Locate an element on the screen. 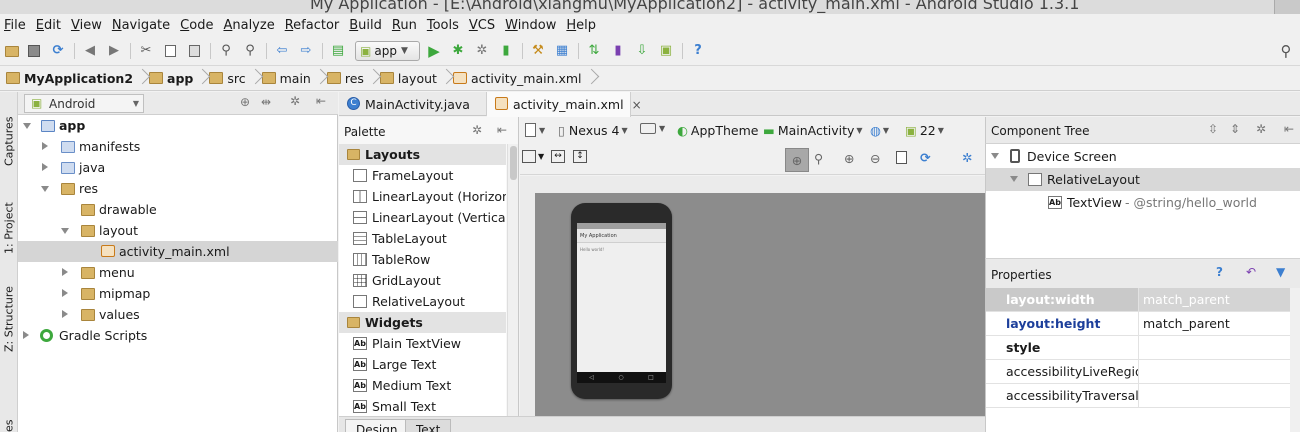  settings-icon: ⚒ is located at coordinates (538, 51).